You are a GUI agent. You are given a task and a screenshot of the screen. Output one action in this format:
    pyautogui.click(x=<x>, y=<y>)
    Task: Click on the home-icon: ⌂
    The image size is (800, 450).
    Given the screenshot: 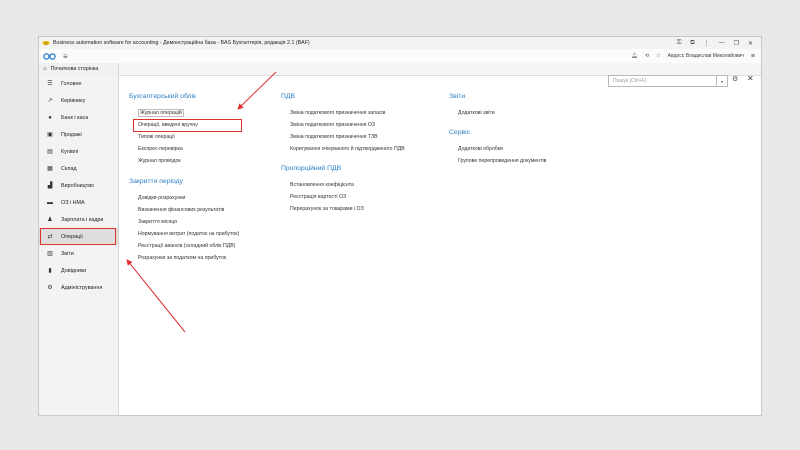 What is the action you would take?
    pyautogui.click(x=45, y=69)
    